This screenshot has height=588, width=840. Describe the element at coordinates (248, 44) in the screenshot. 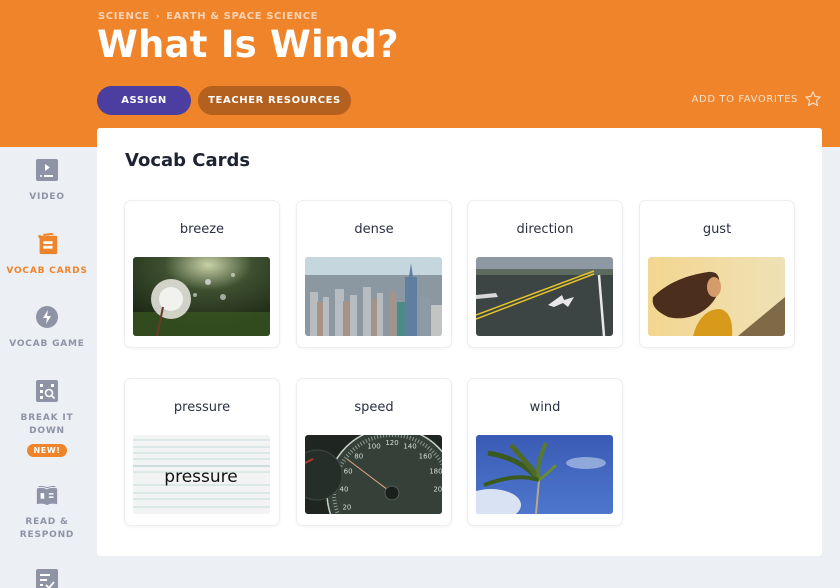

I see `page-title: What Is Wind?` at that location.